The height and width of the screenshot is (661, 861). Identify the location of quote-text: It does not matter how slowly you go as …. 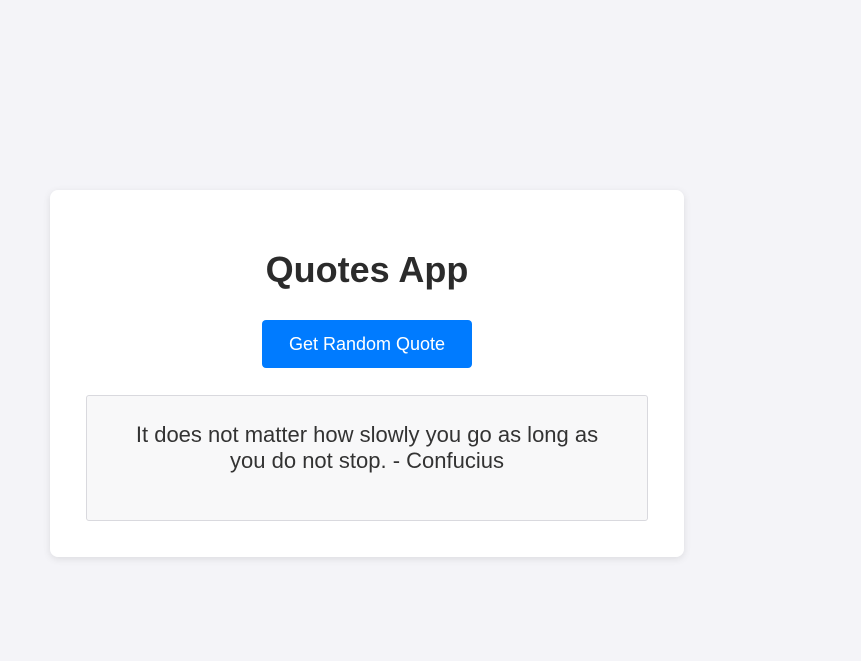
(367, 447).